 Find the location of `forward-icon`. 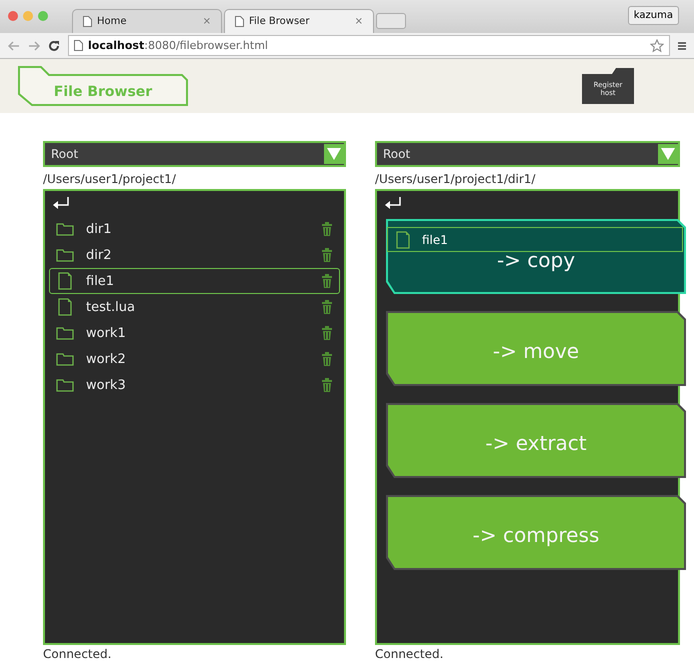

forward-icon is located at coordinates (34, 45).